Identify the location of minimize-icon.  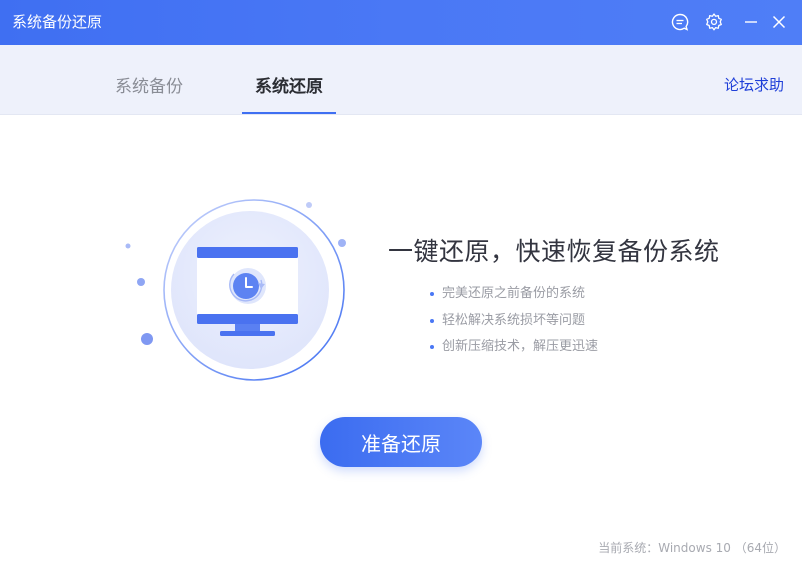
(751, 22).